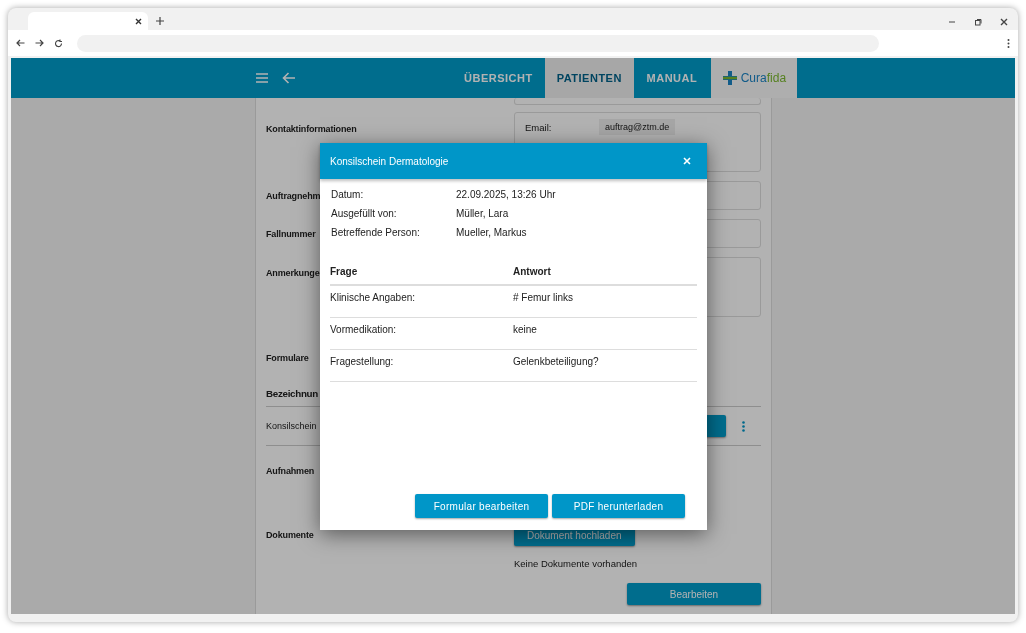 This screenshot has width=1026, height=633. Describe the element at coordinates (311, 129) in the screenshot. I see `section-label: Kontaktinformationen` at that location.